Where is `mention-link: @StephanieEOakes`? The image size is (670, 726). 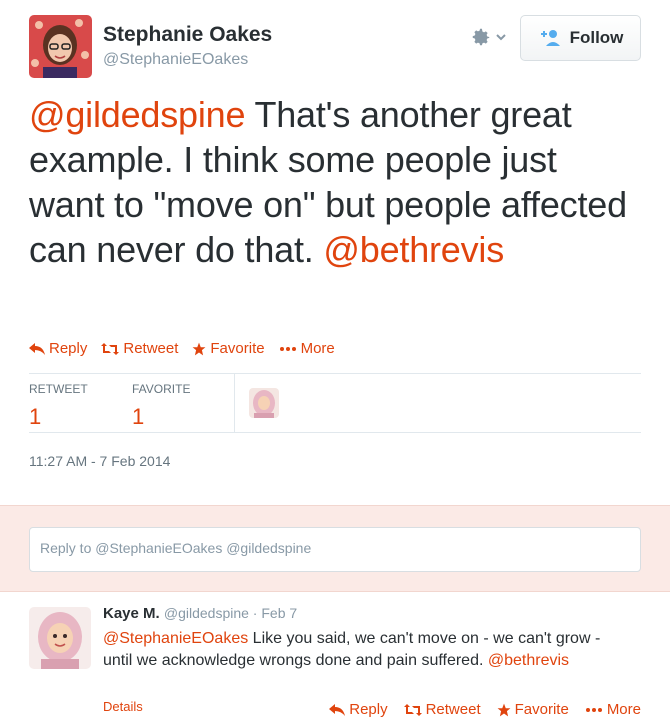
mention-link: @StephanieEOakes is located at coordinates (175, 638).